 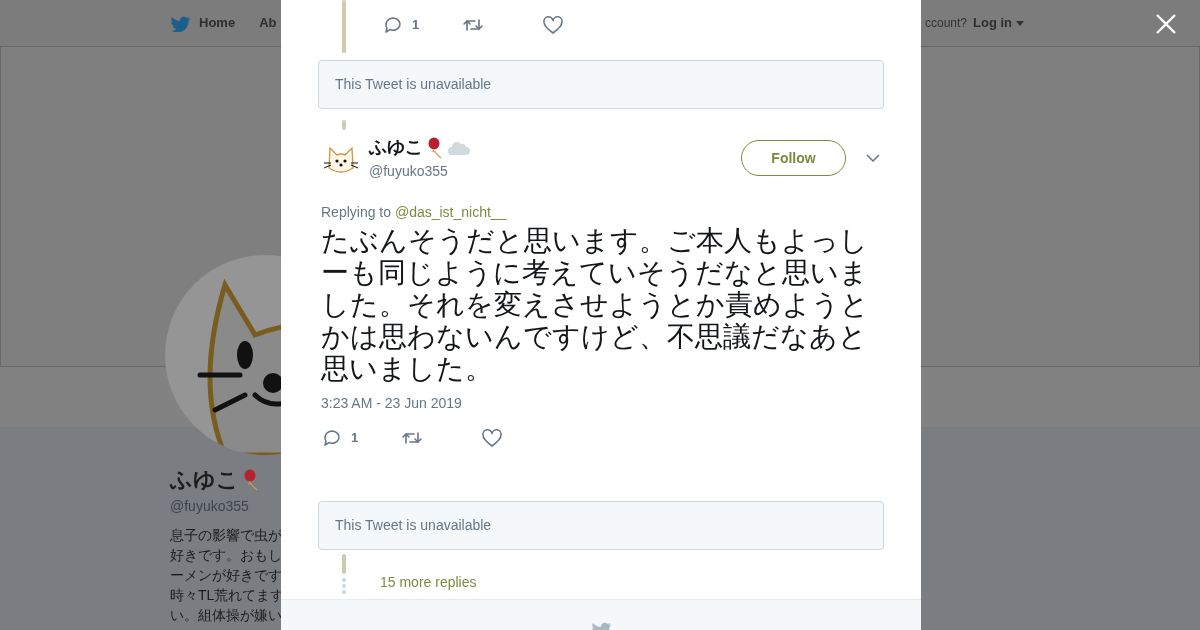 I want to click on login-link: Log in, so click(x=998, y=23).